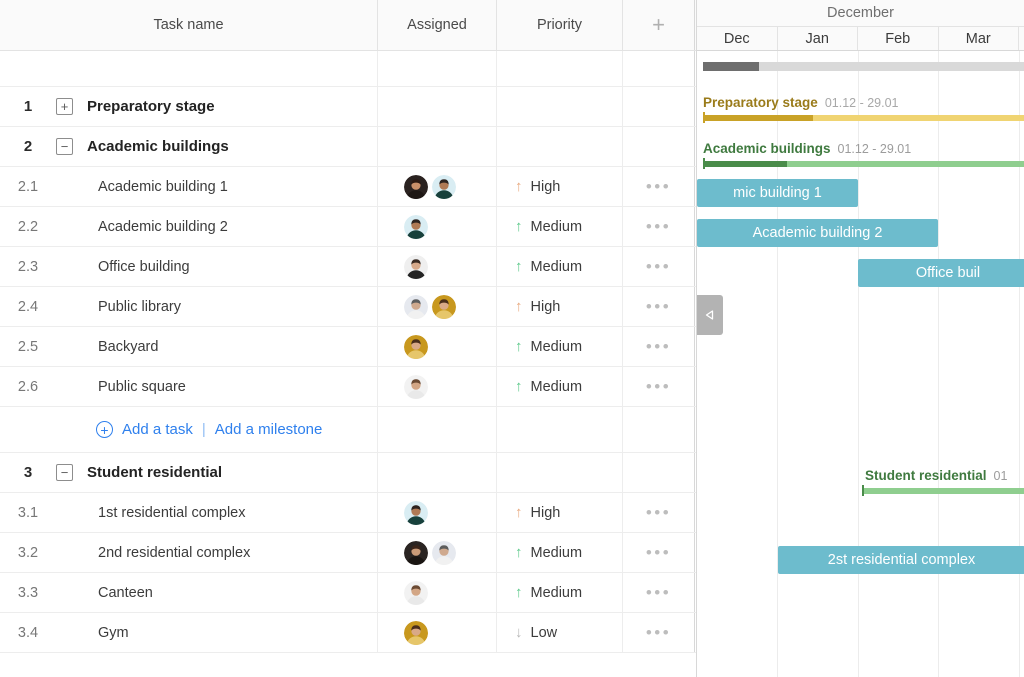 The height and width of the screenshot is (677, 1024). Describe the element at coordinates (113, 633) in the screenshot. I see `task-name-label: Gym` at that location.